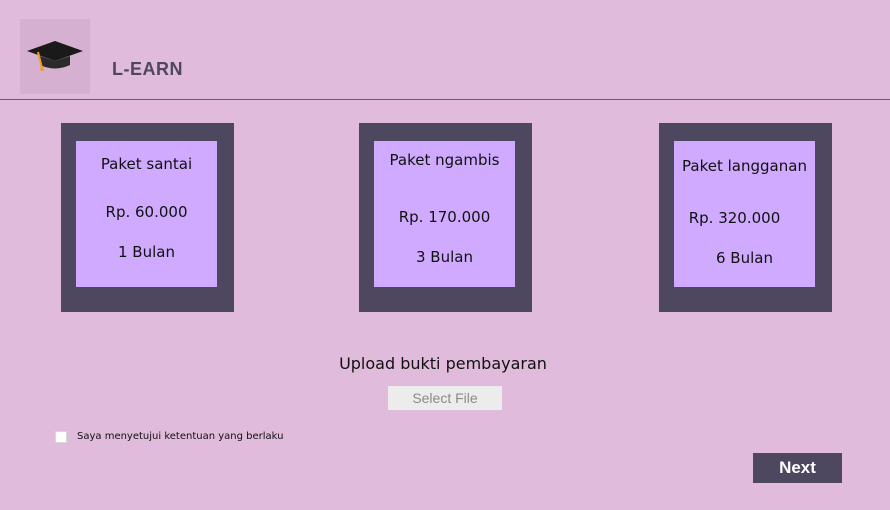 The height and width of the screenshot is (510, 890). What do you see at coordinates (734, 218) in the screenshot?
I see `package-price: Rp. 320.000` at bounding box center [734, 218].